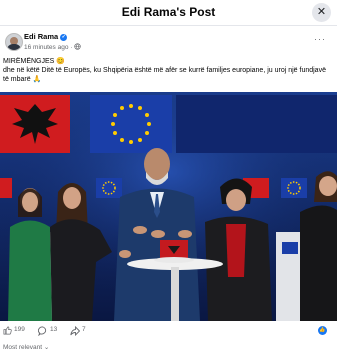 This screenshot has height=351, width=337. Describe the element at coordinates (14, 42) in the screenshot. I see `avatar` at that location.